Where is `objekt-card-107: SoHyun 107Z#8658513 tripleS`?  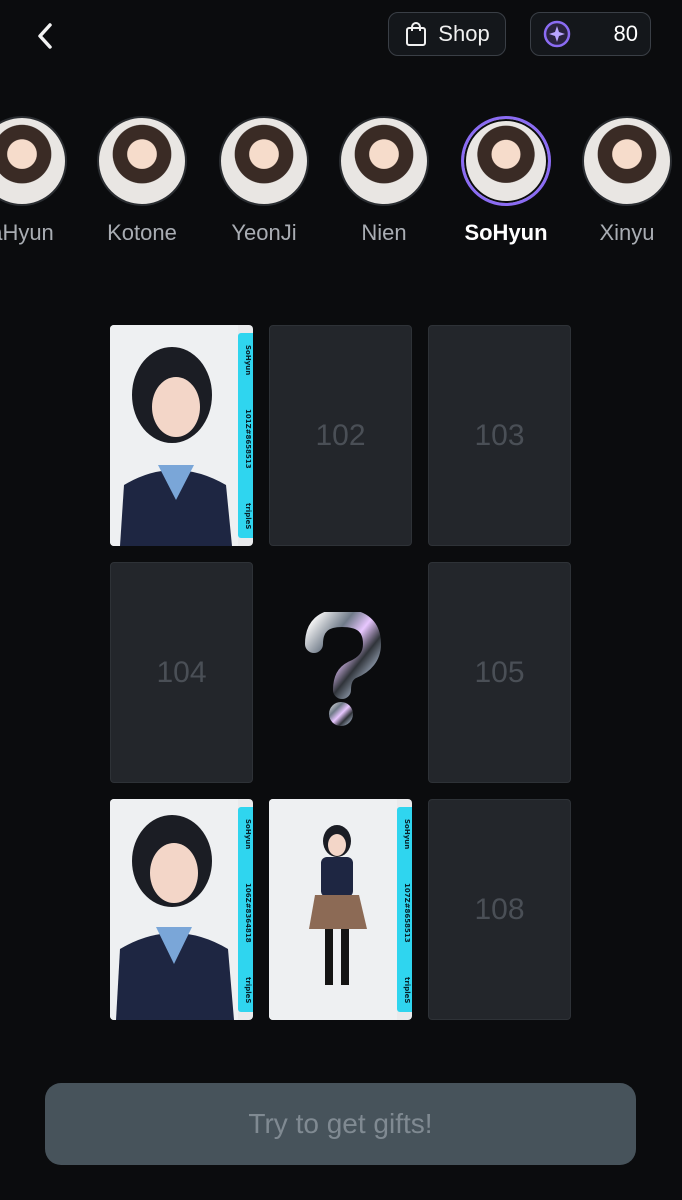 objekt-card-107: SoHyun 107Z#8658513 tripleS is located at coordinates (340, 909).